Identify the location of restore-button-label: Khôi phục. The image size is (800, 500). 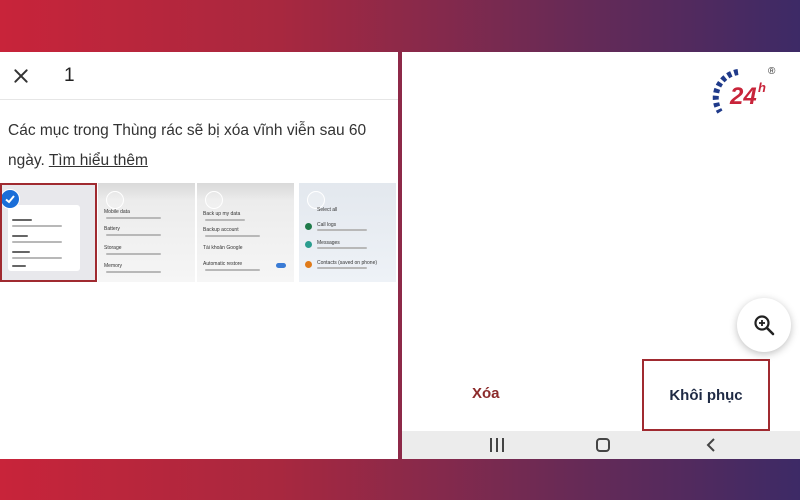
(706, 395).